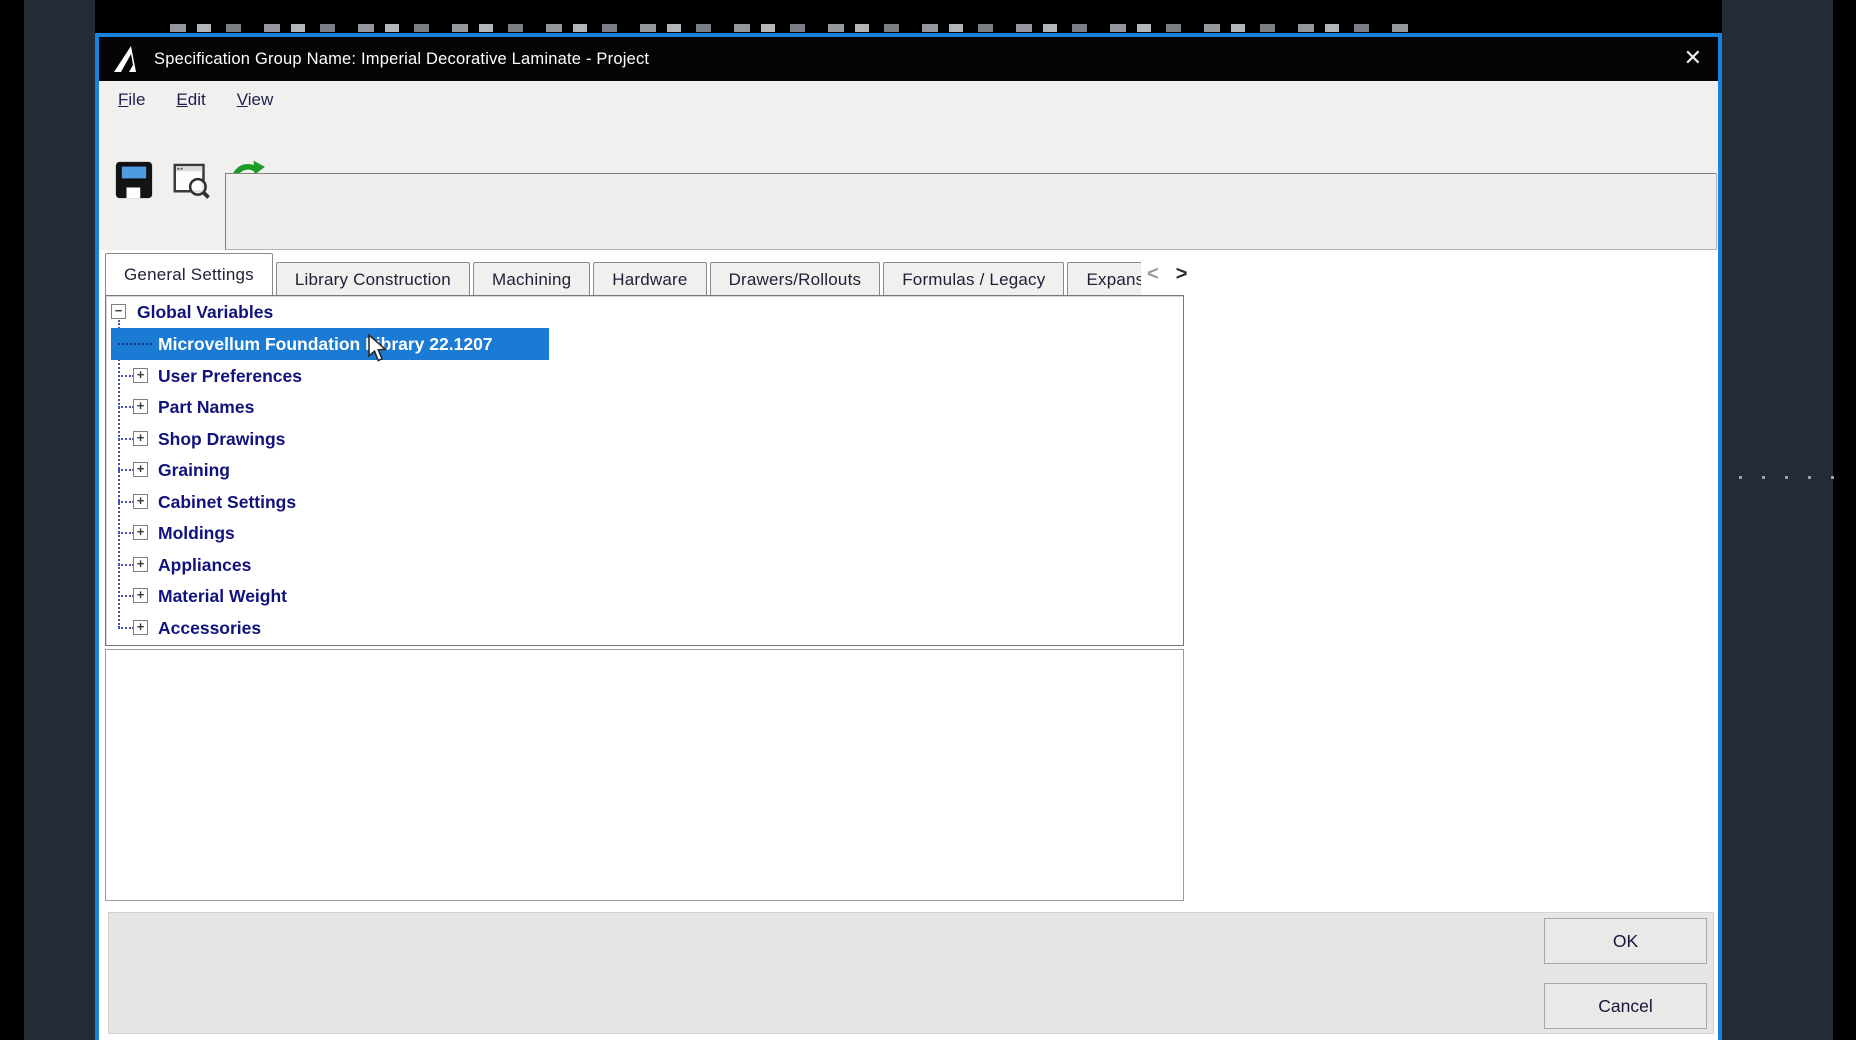 The height and width of the screenshot is (1040, 1856). What do you see at coordinates (194, 470) in the screenshot?
I see `tree-item-label: Graining` at bounding box center [194, 470].